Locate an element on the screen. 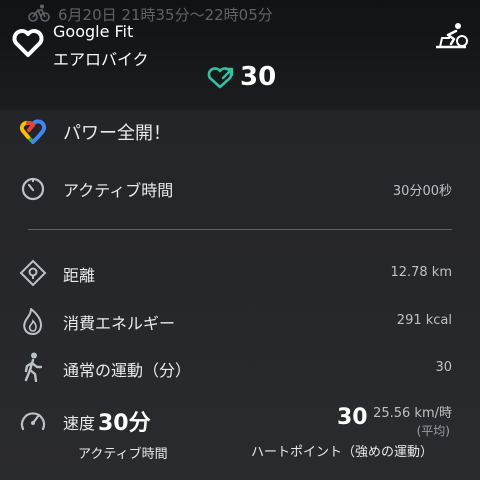 The width and height of the screenshot is (480, 480). distance-value: 12.78 km is located at coordinates (421, 272).